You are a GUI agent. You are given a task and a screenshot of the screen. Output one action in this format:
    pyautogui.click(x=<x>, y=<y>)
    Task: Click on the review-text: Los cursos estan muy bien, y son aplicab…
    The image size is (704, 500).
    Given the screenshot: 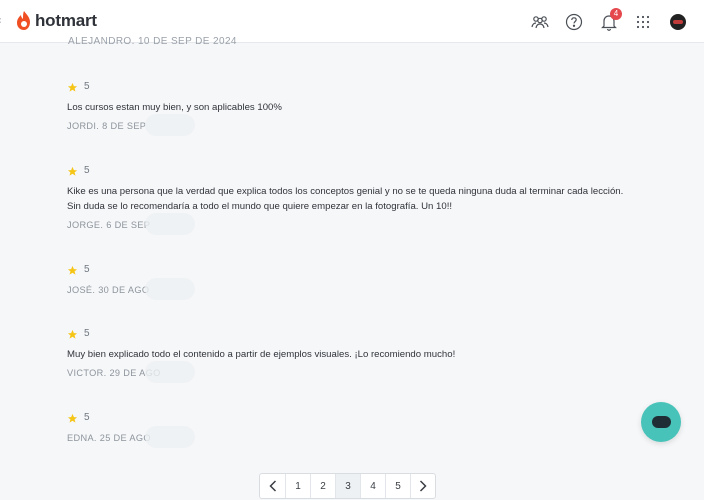 What is the action you would take?
    pyautogui.click(x=174, y=107)
    